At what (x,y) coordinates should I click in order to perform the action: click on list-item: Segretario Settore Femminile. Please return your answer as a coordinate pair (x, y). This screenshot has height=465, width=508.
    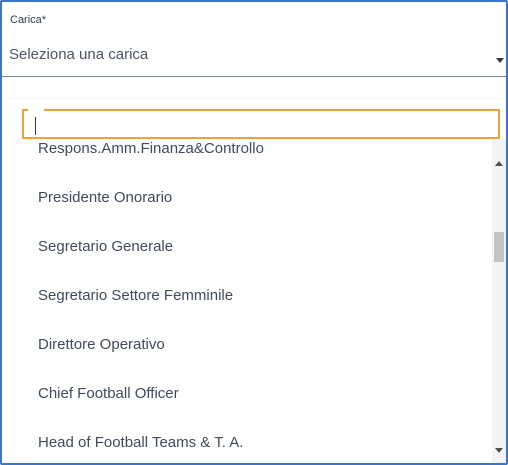
    Looking at the image, I should click on (257, 295).